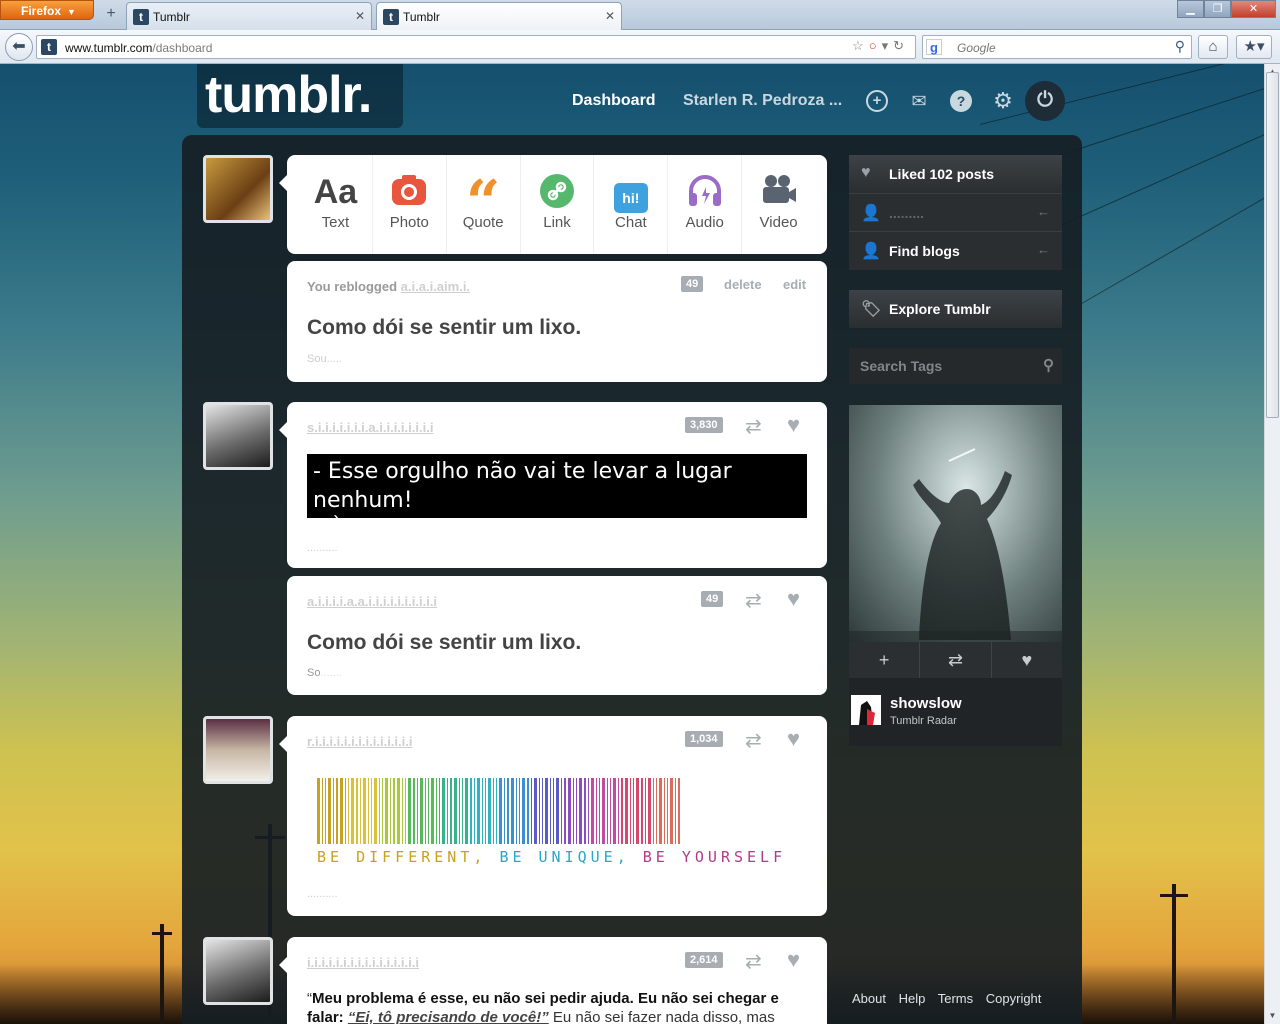 The height and width of the screenshot is (1024, 1280). I want to click on radar-user: showslow Tumblr Radar, so click(955, 712).